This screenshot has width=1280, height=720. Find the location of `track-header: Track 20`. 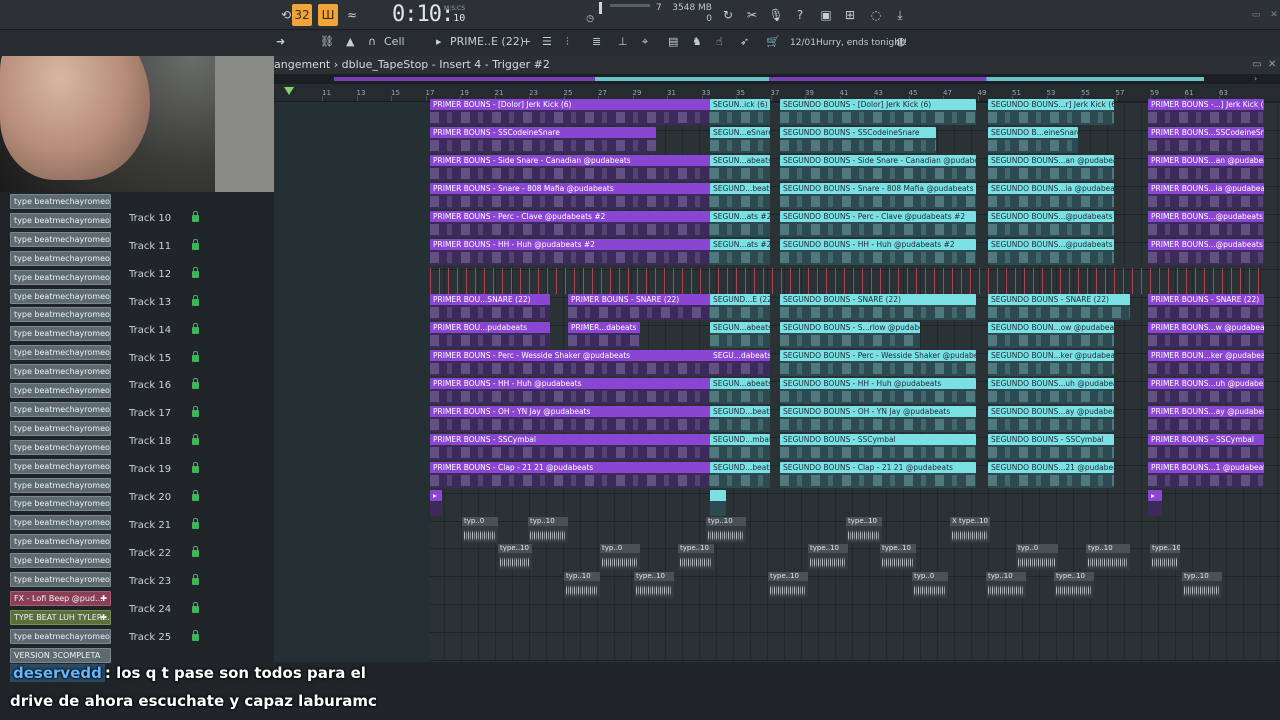

track-header: Track 20 is located at coordinates (196, 497).